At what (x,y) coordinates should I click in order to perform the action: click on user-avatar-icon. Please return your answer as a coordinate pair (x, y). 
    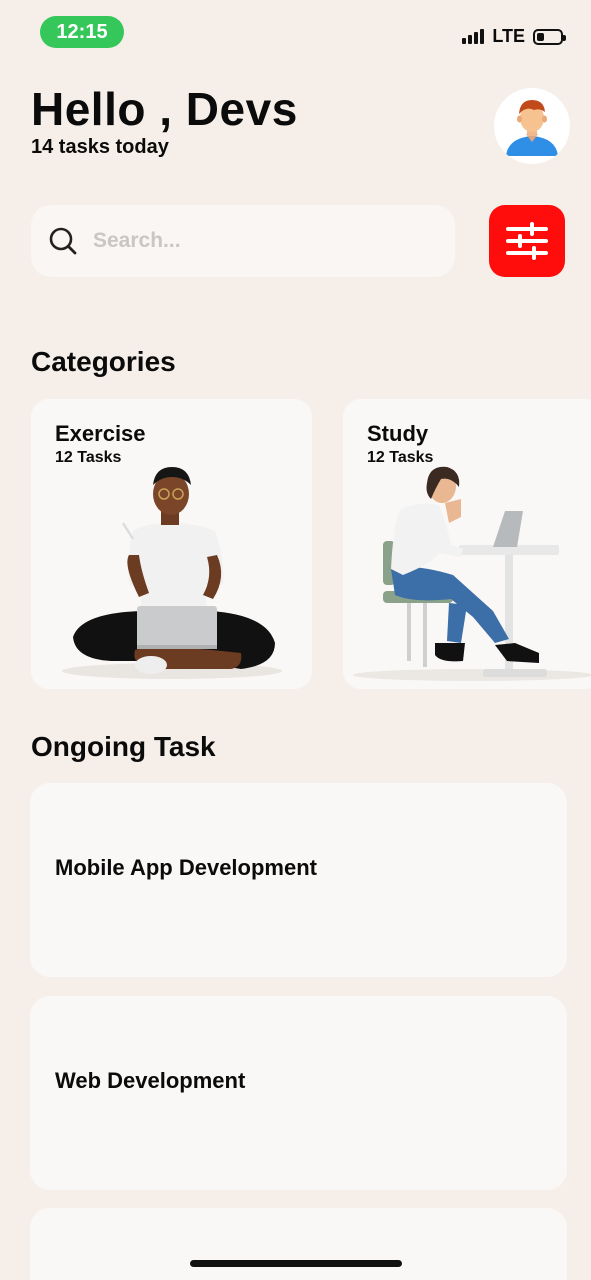
    Looking at the image, I should click on (532, 128).